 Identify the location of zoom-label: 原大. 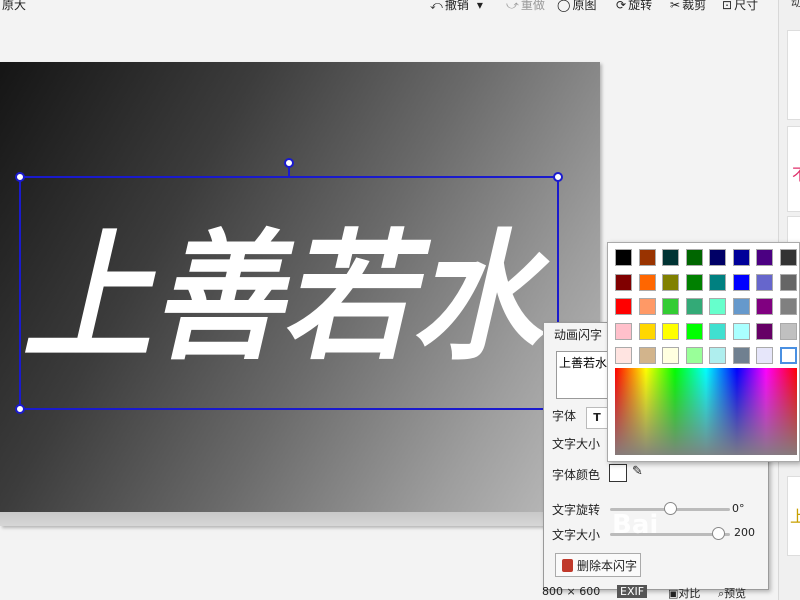
(14, 6).